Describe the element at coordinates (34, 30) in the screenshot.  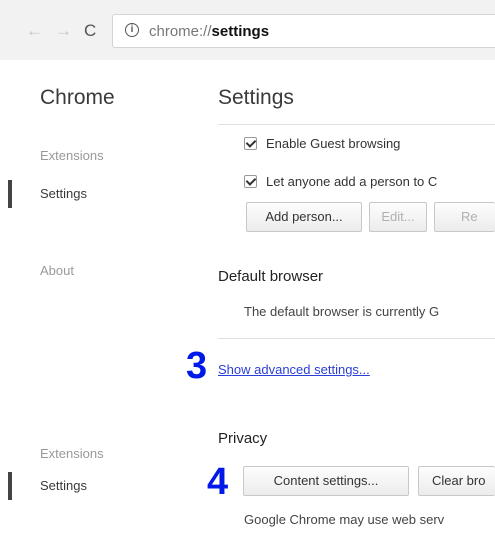
I see `back-arrow-icon: ←` at that location.